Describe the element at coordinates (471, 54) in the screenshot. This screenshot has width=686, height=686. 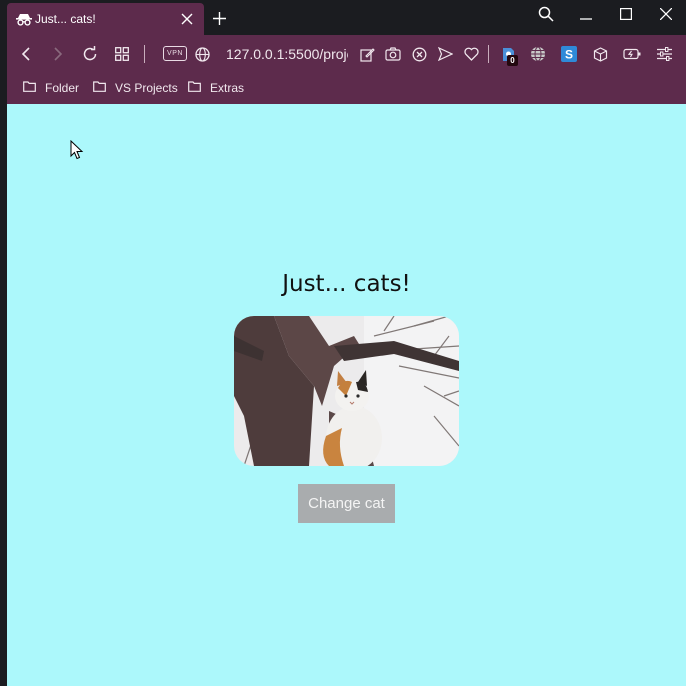
I see `heart-icon` at that location.